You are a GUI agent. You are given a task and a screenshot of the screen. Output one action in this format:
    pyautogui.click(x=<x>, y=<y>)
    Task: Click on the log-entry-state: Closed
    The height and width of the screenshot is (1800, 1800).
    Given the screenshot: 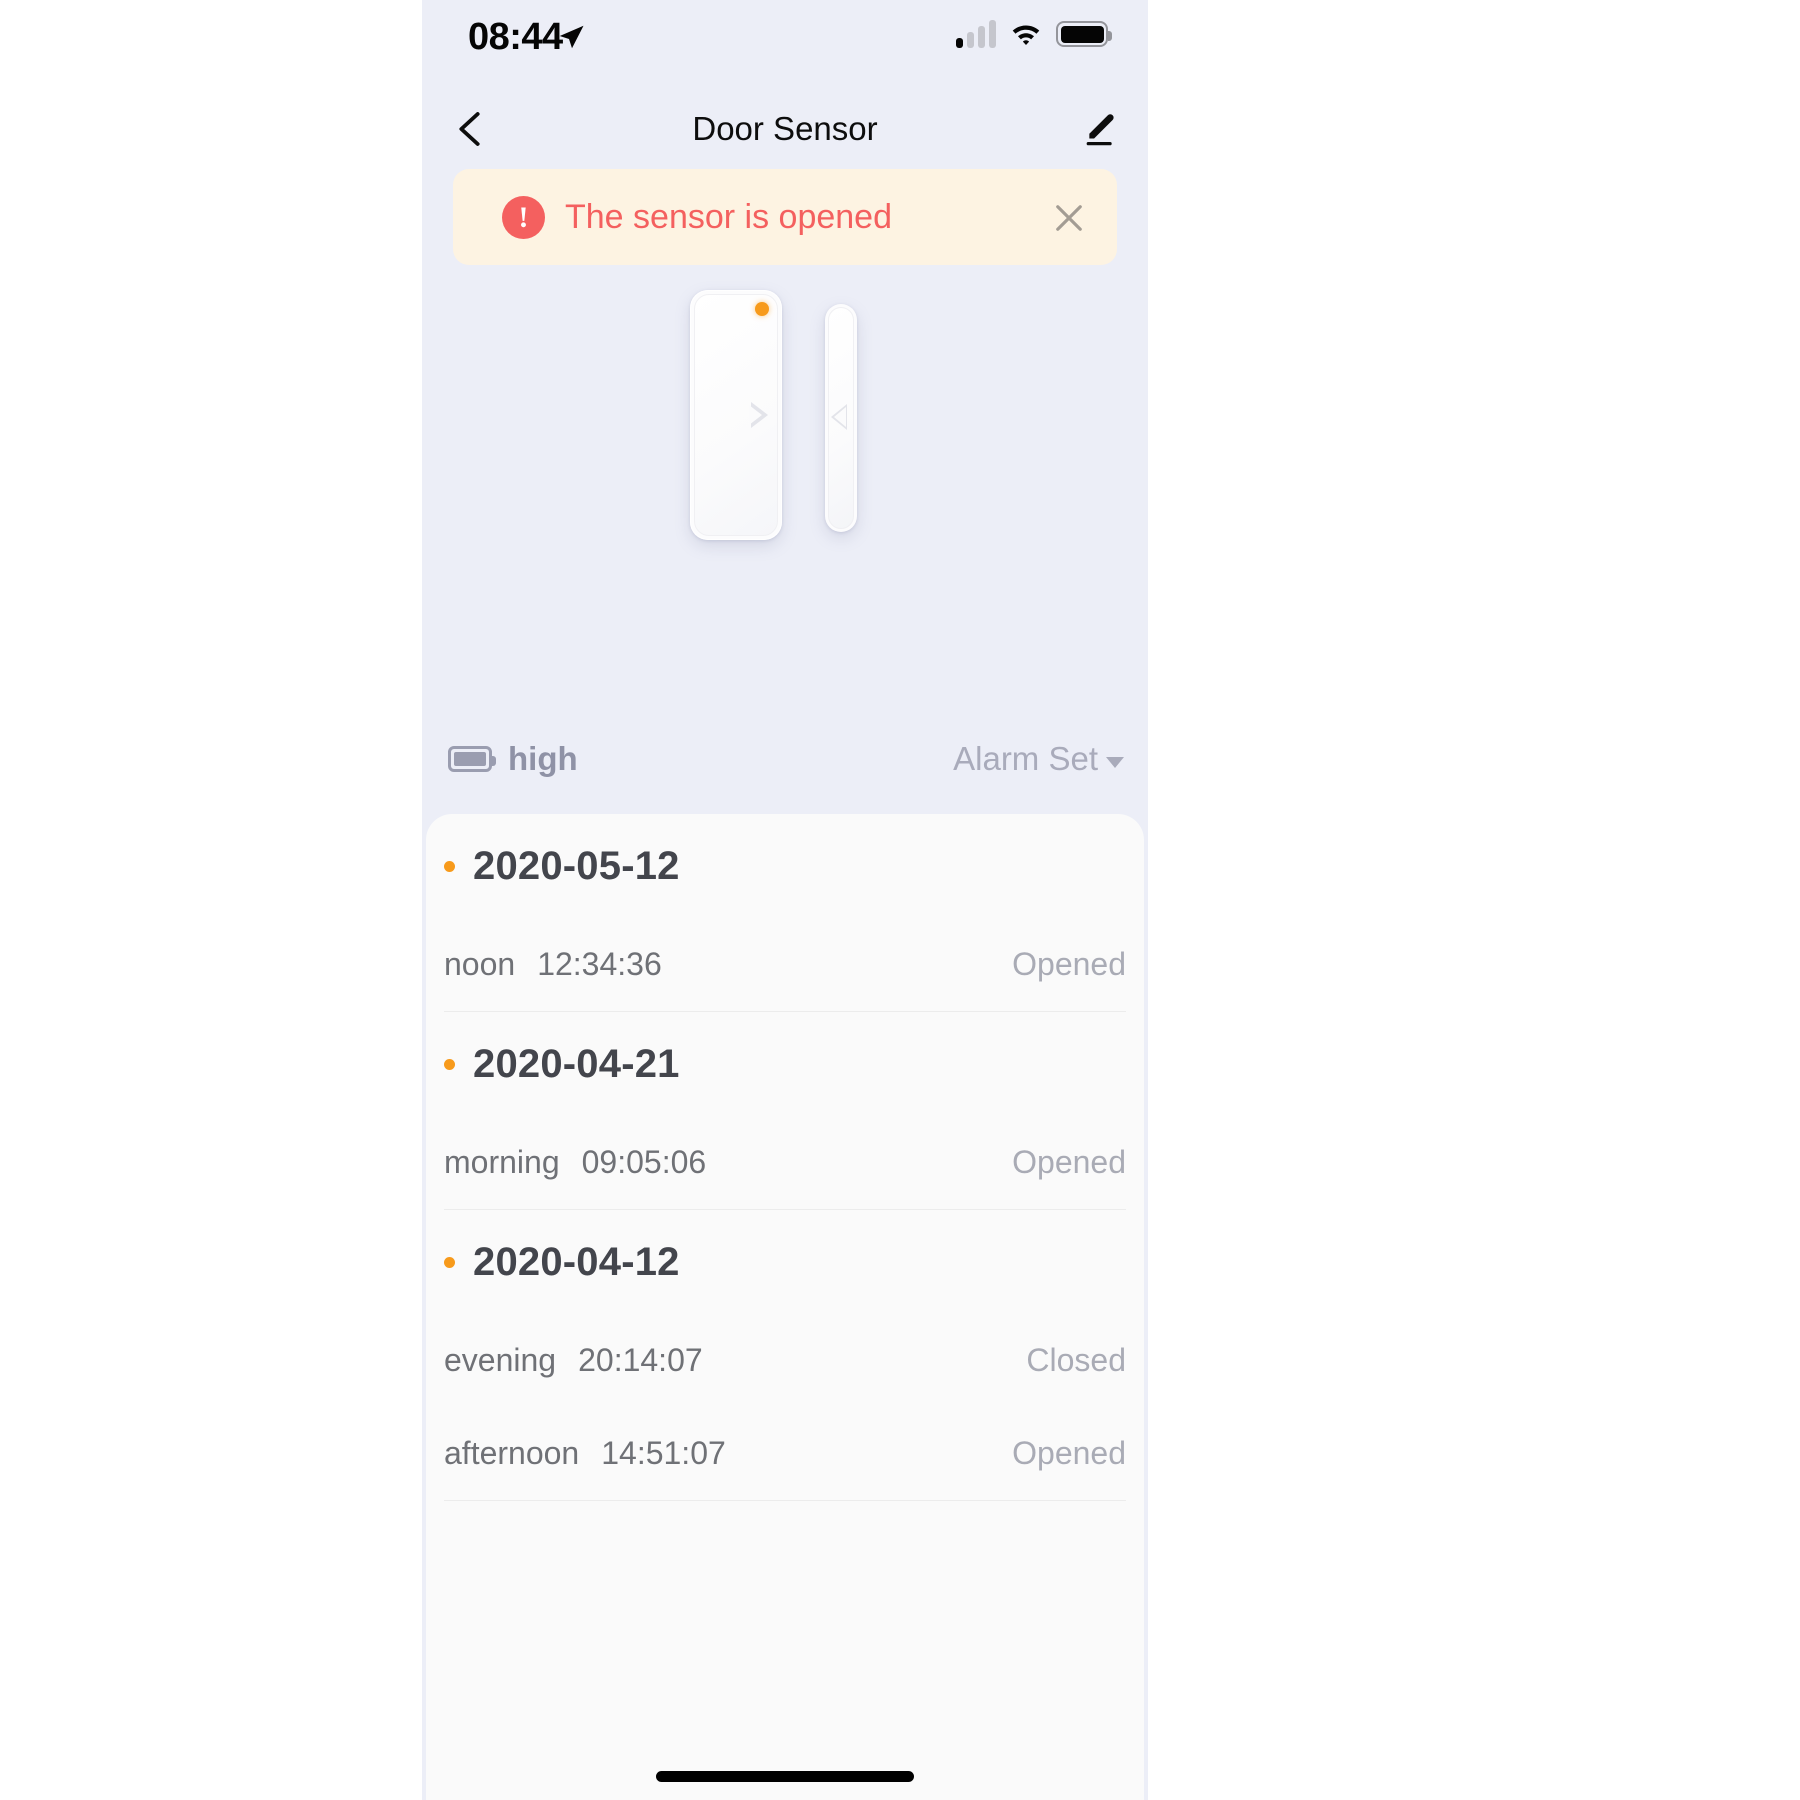 What is the action you would take?
    pyautogui.click(x=1076, y=1360)
    